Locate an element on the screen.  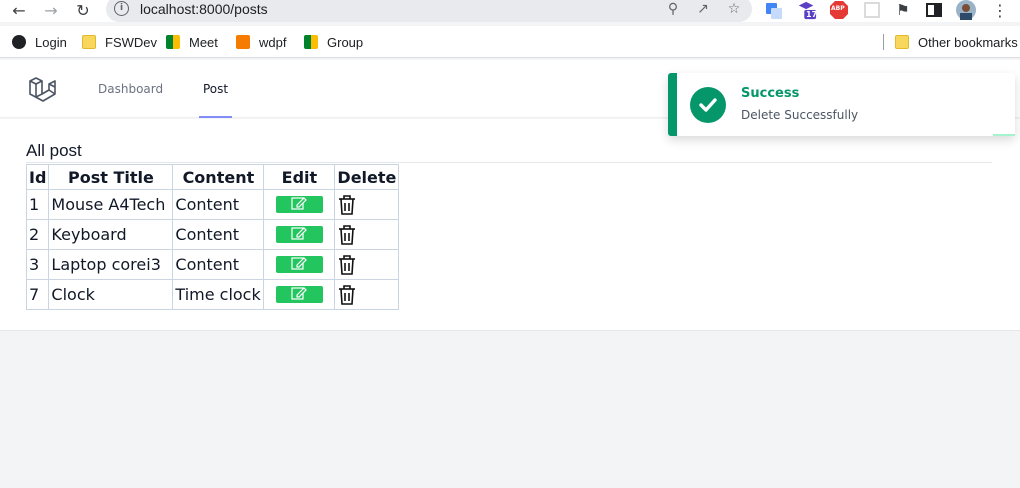
cap-extension-icon: 17 is located at coordinates (807, 10).